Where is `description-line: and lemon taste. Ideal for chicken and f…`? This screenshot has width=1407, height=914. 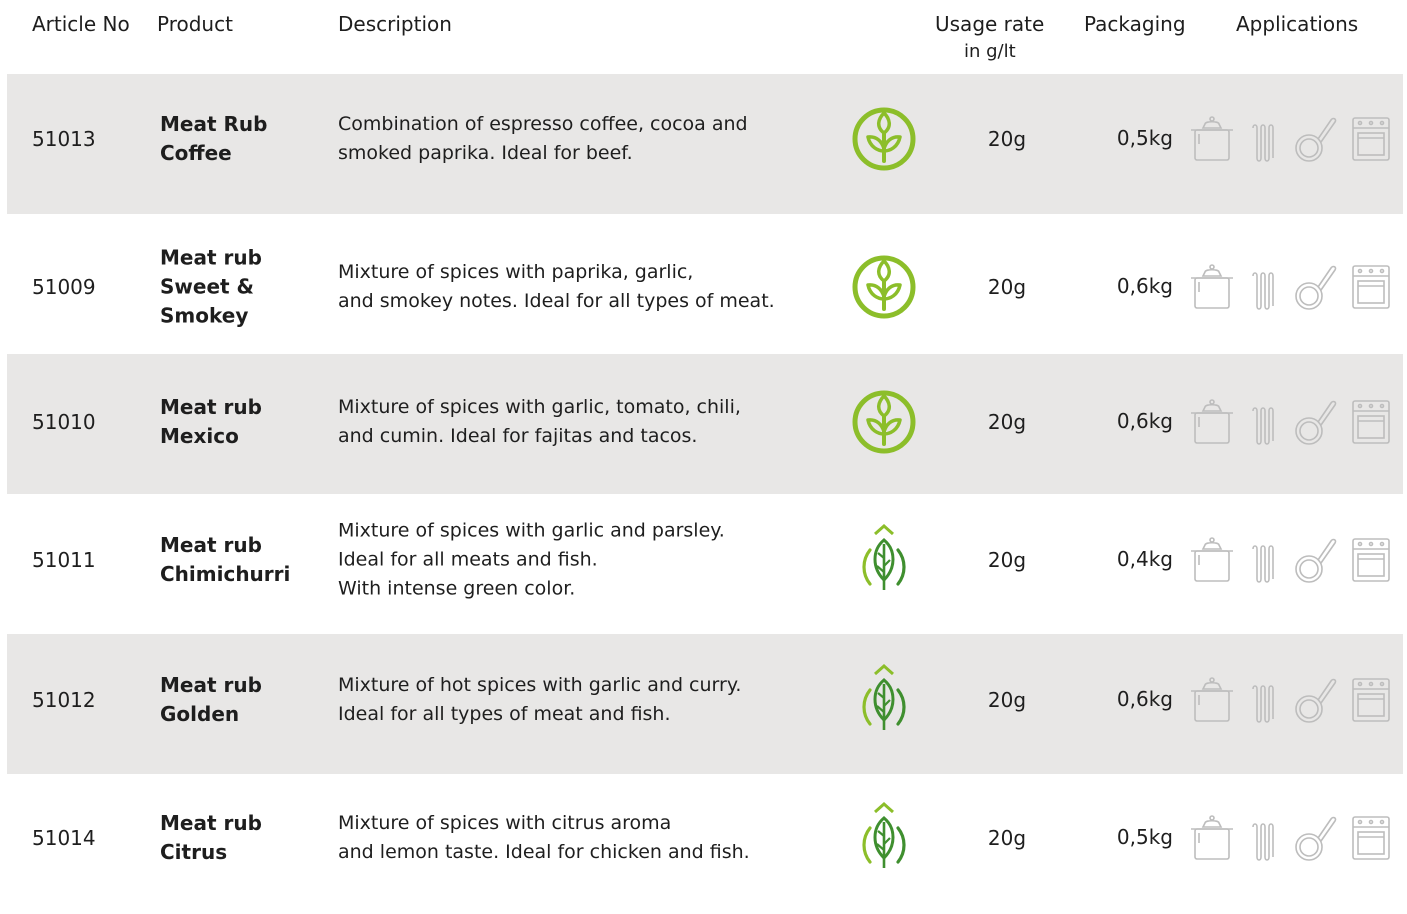 description-line: and lemon taste. Ideal for chicken and f… is located at coordinates (544, 852).